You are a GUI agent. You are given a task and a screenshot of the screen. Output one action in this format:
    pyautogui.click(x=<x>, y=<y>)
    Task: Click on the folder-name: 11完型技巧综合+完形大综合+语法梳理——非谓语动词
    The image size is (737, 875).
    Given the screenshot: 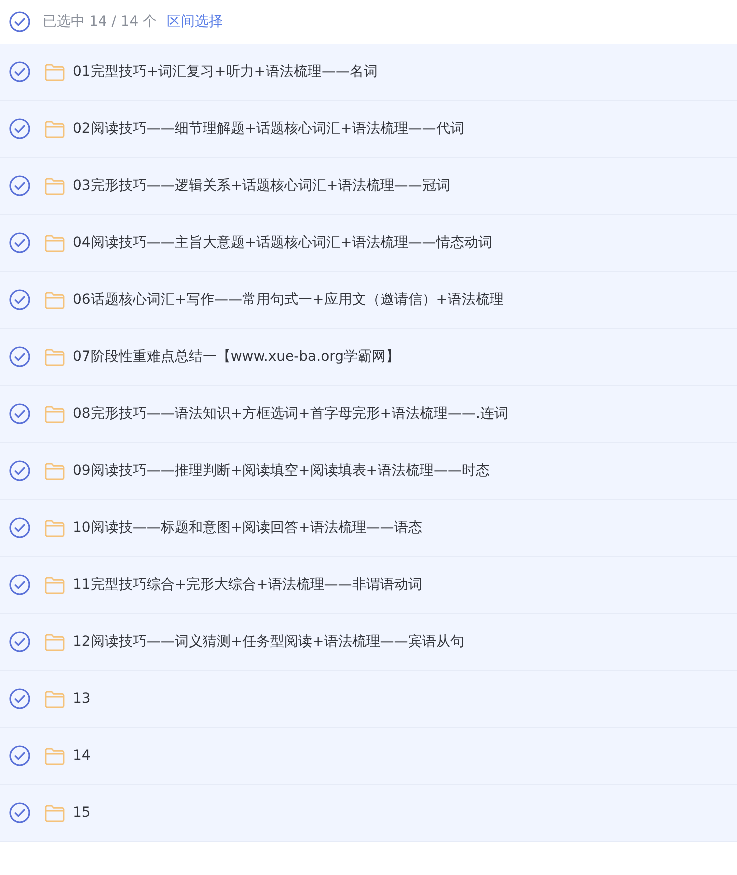 What is the action you would take?
    pyautogui.click(x=247, y=585)
    